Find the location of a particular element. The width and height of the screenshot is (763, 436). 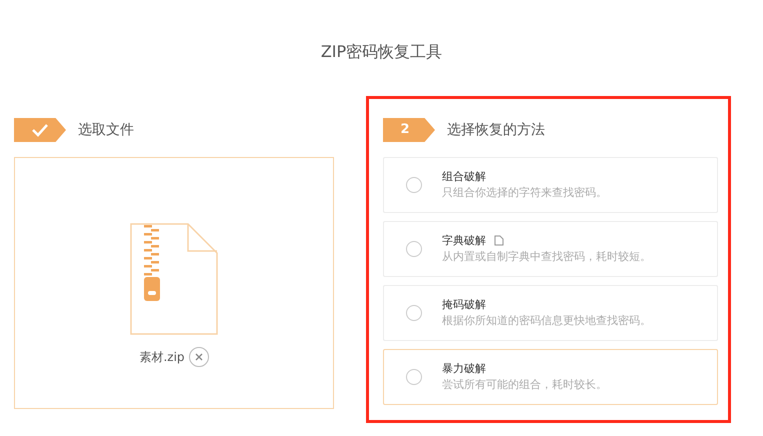

method-name: 组合破解 is located at coordinates (464, 176).